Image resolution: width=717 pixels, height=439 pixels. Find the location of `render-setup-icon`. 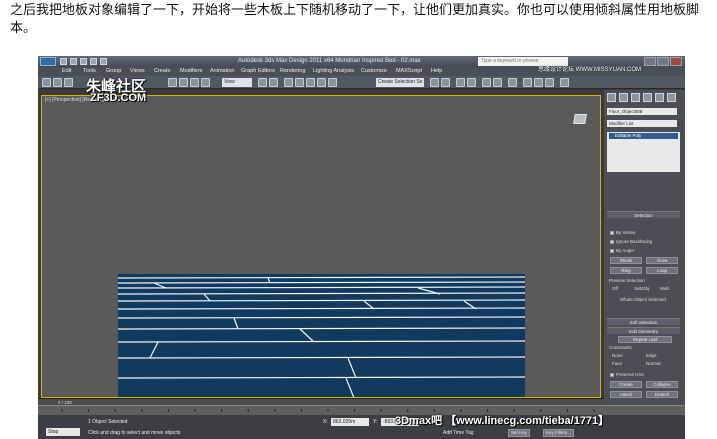

render-setup-icon is located at coordinates (527, 82).